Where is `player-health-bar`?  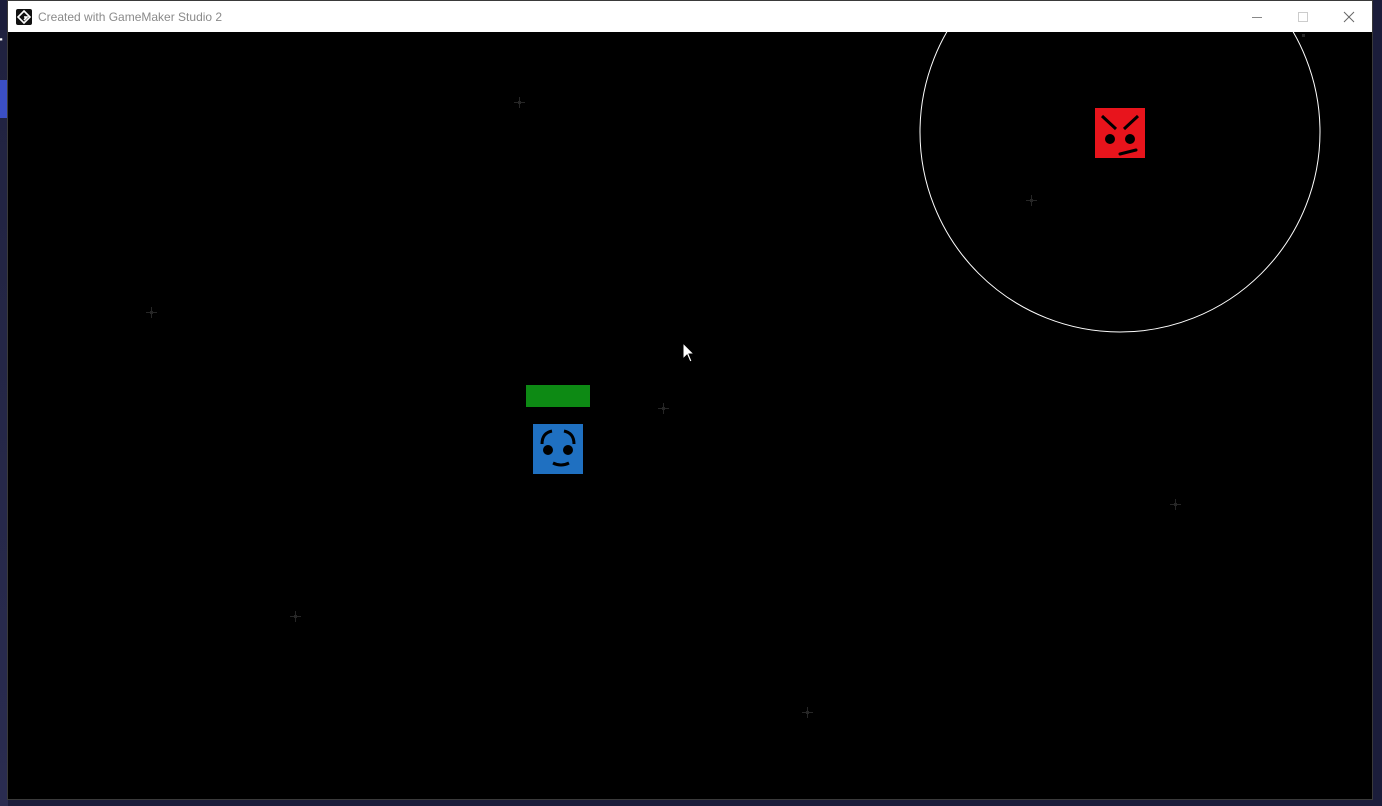
player-health-bar is located at coordinates (558, 396).